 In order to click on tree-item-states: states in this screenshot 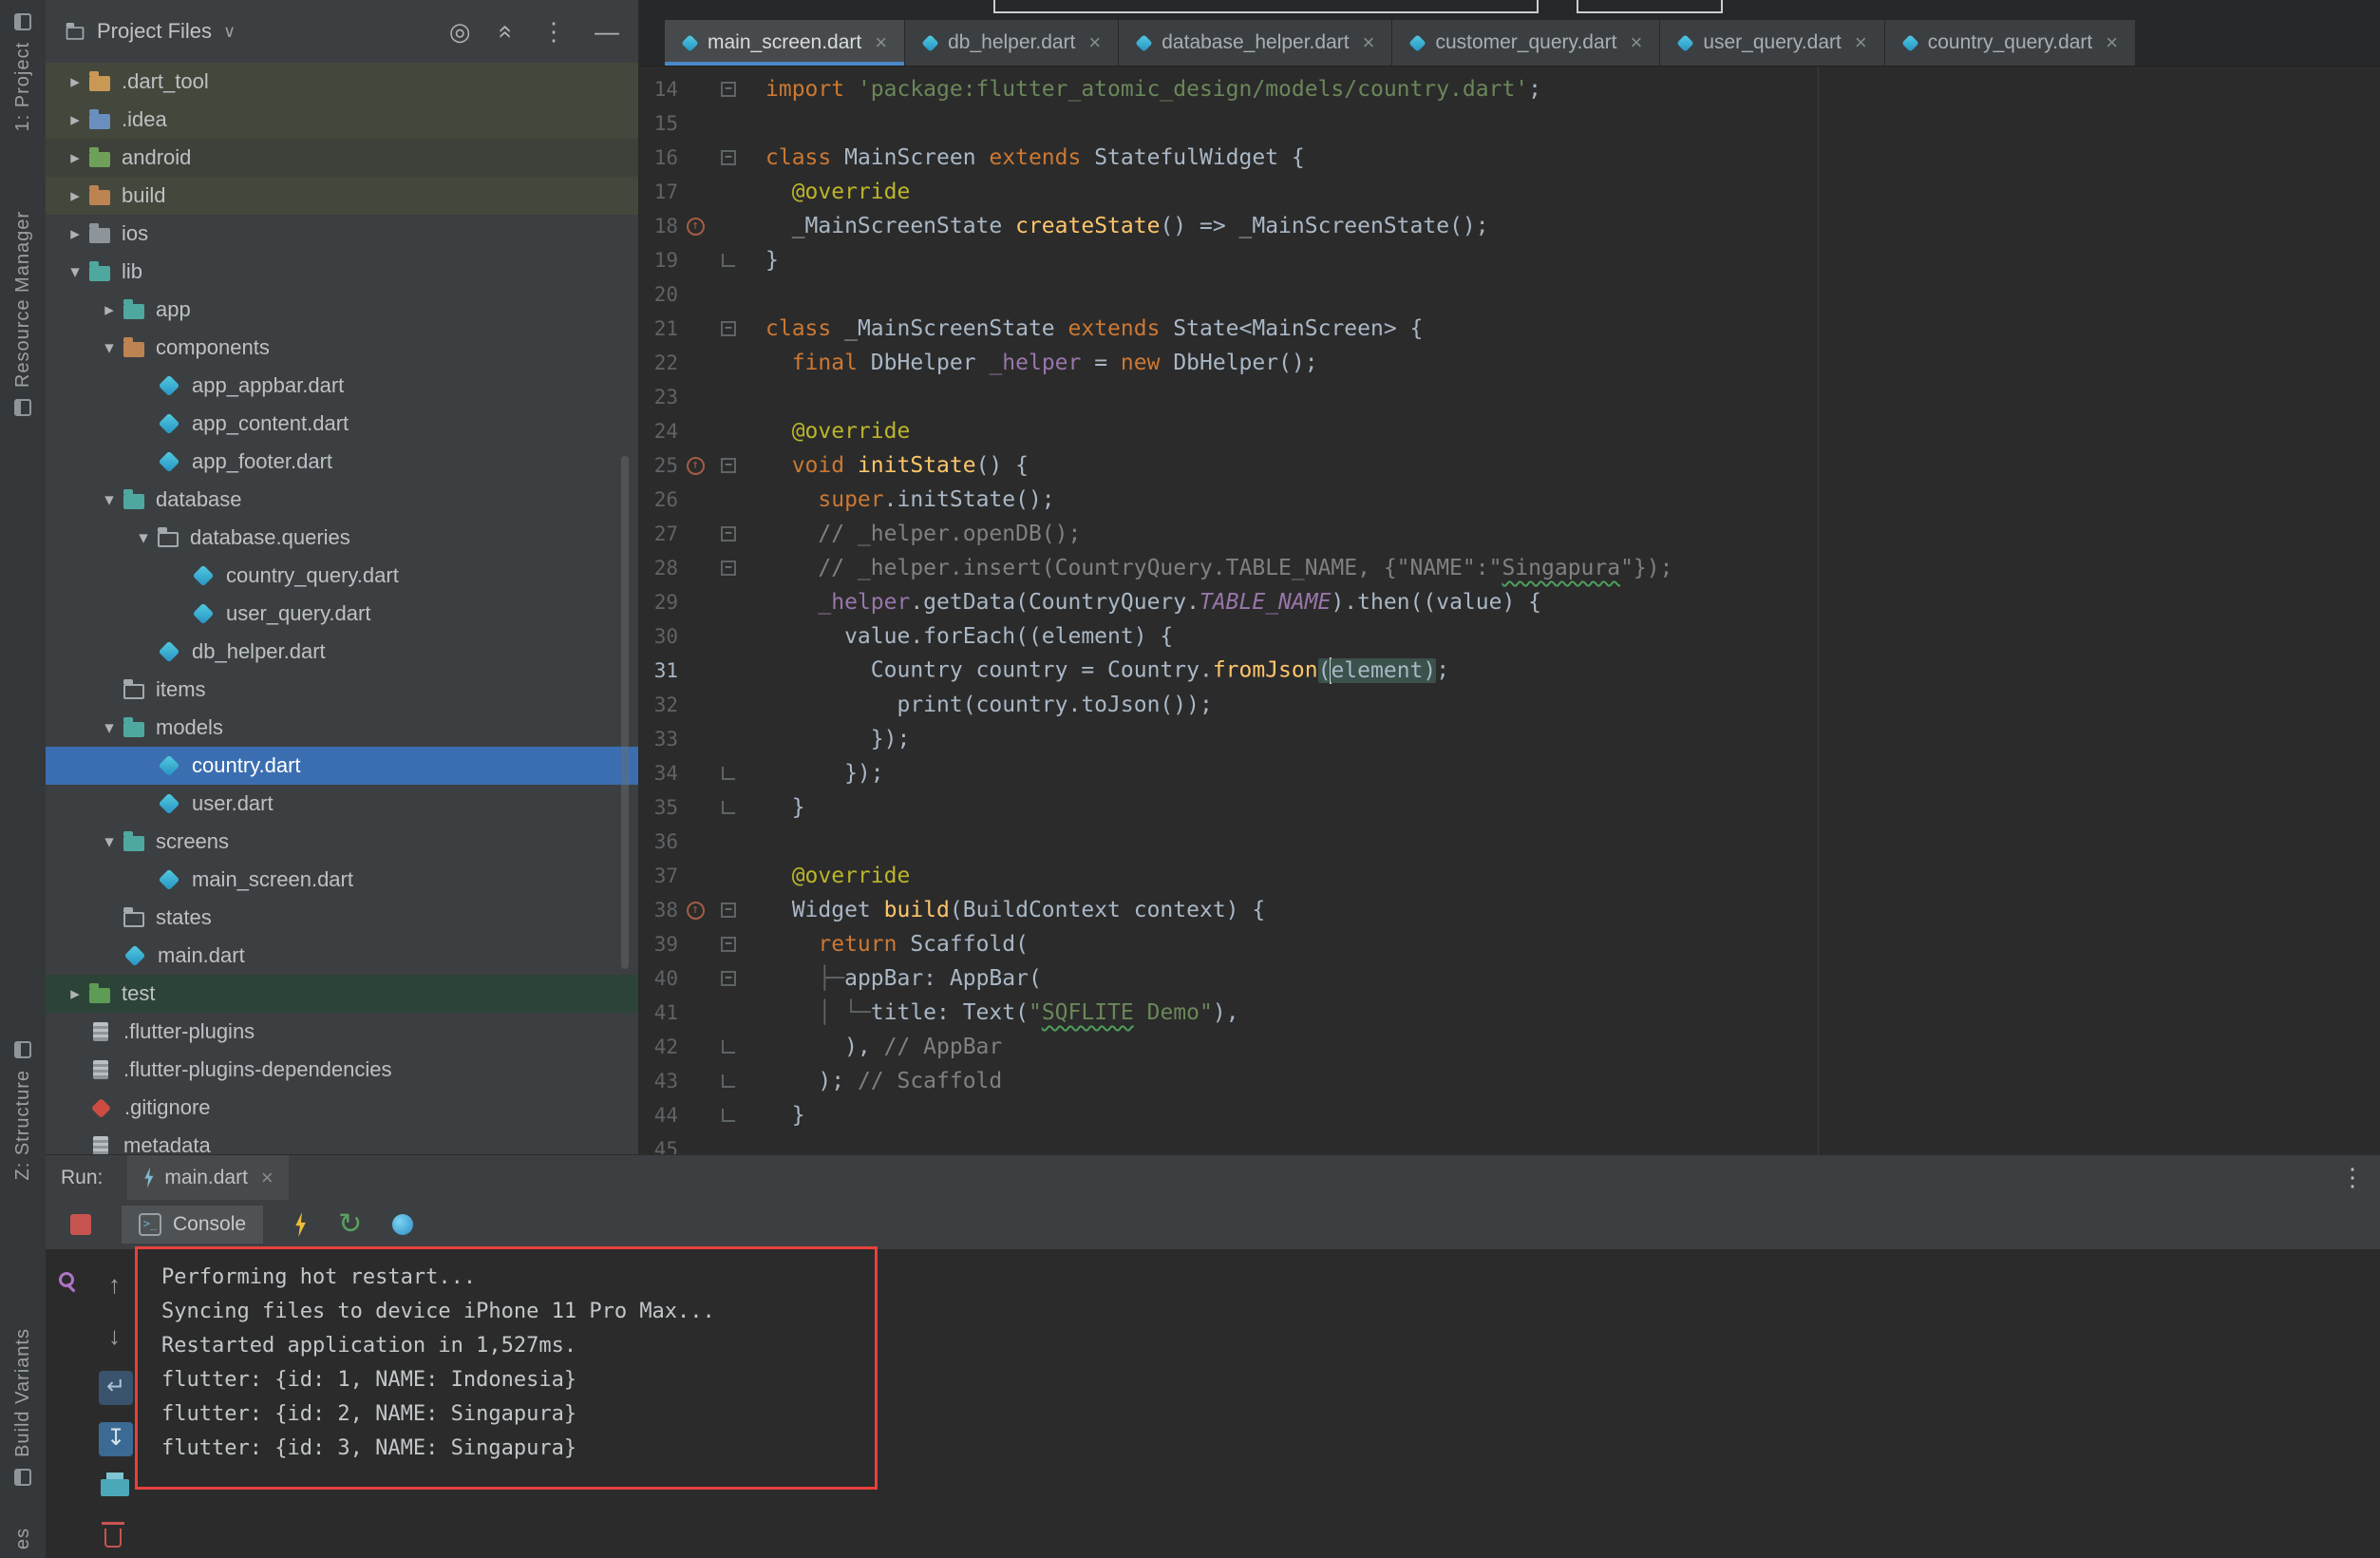, I will do `click(342, 918)`.